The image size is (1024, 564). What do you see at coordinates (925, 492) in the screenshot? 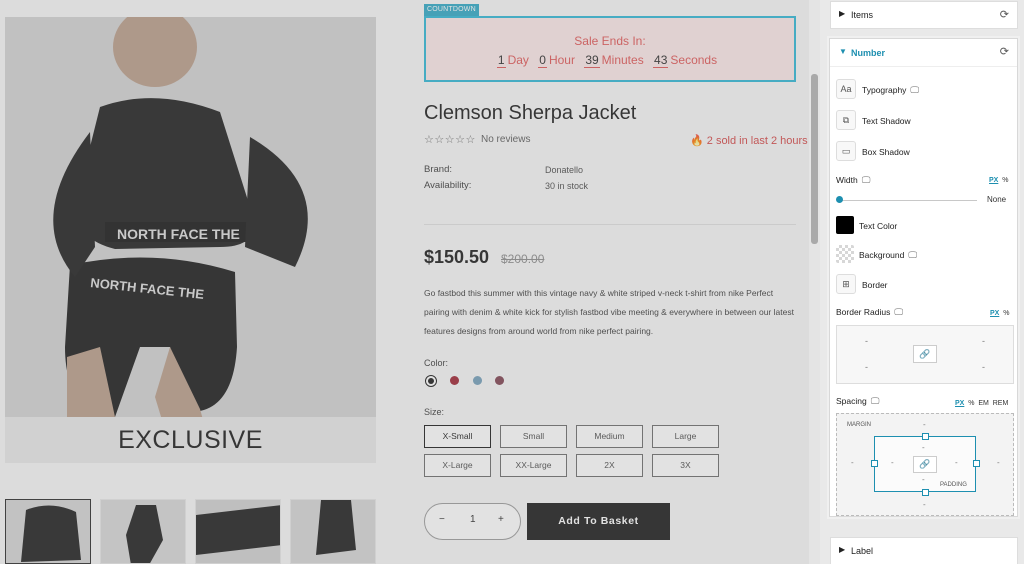
I see `padding-bottom-handle` at bounding box center [925, 492].